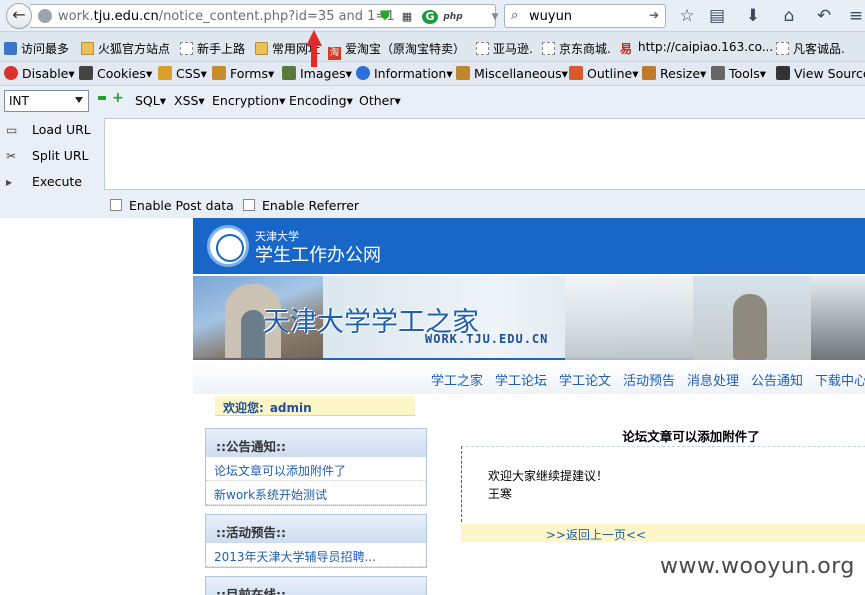 The width and height of the screenshot is (865, 595). I want to click on notice-box-title: ::公告通知::, so click(316, 443).